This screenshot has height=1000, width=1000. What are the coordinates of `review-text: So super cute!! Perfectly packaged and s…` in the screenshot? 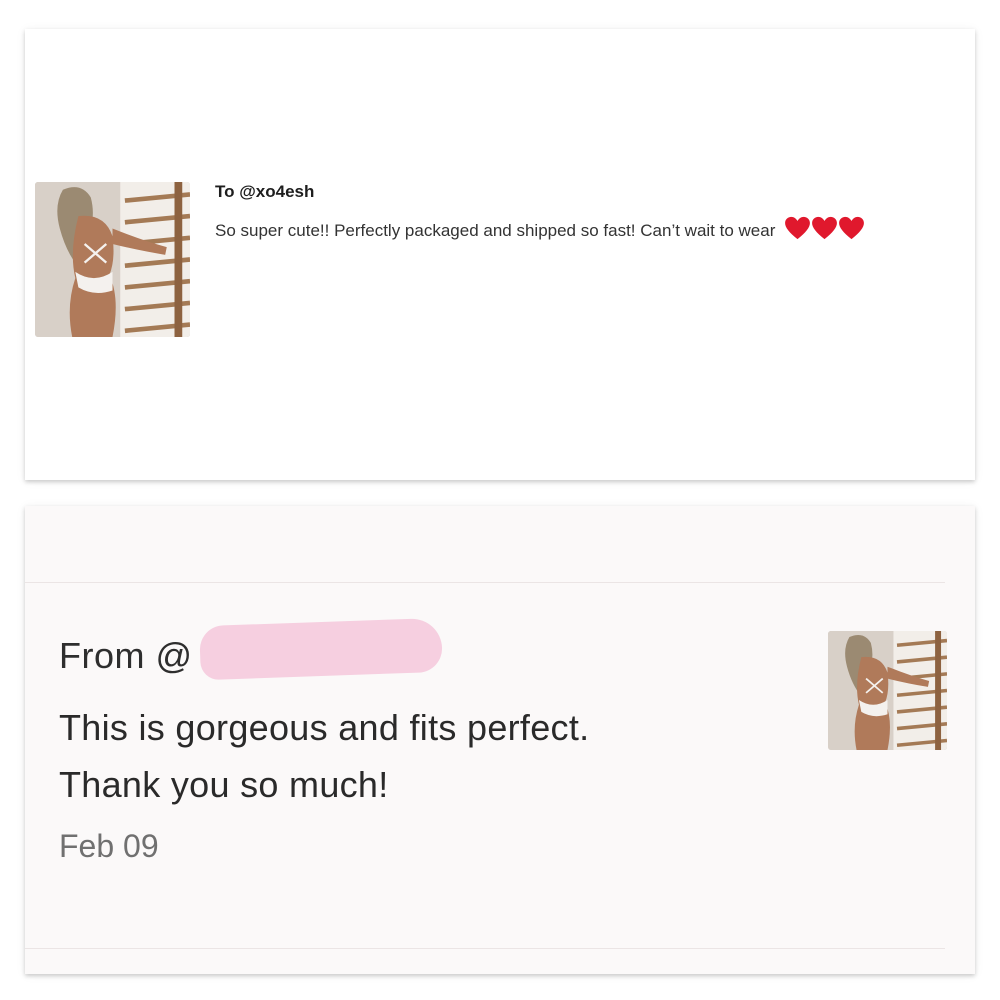 It's located at (540, 228).